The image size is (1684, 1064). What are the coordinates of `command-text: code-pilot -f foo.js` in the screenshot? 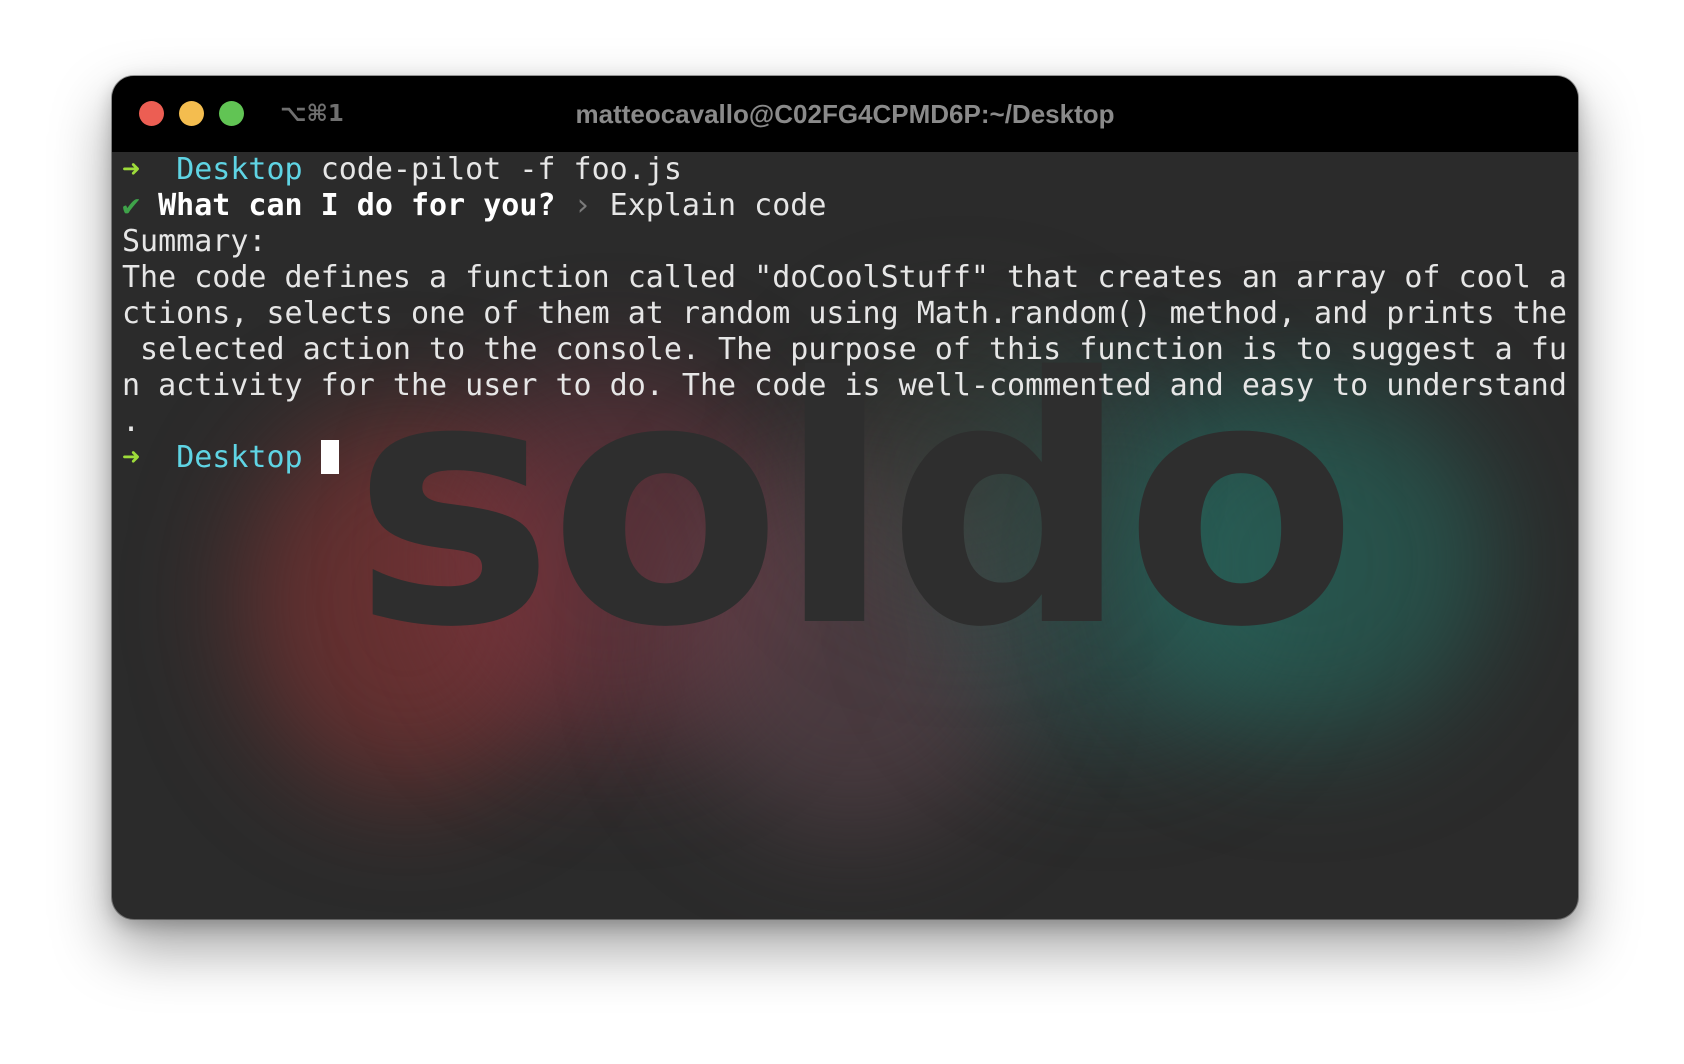 It's located at (501, 169).